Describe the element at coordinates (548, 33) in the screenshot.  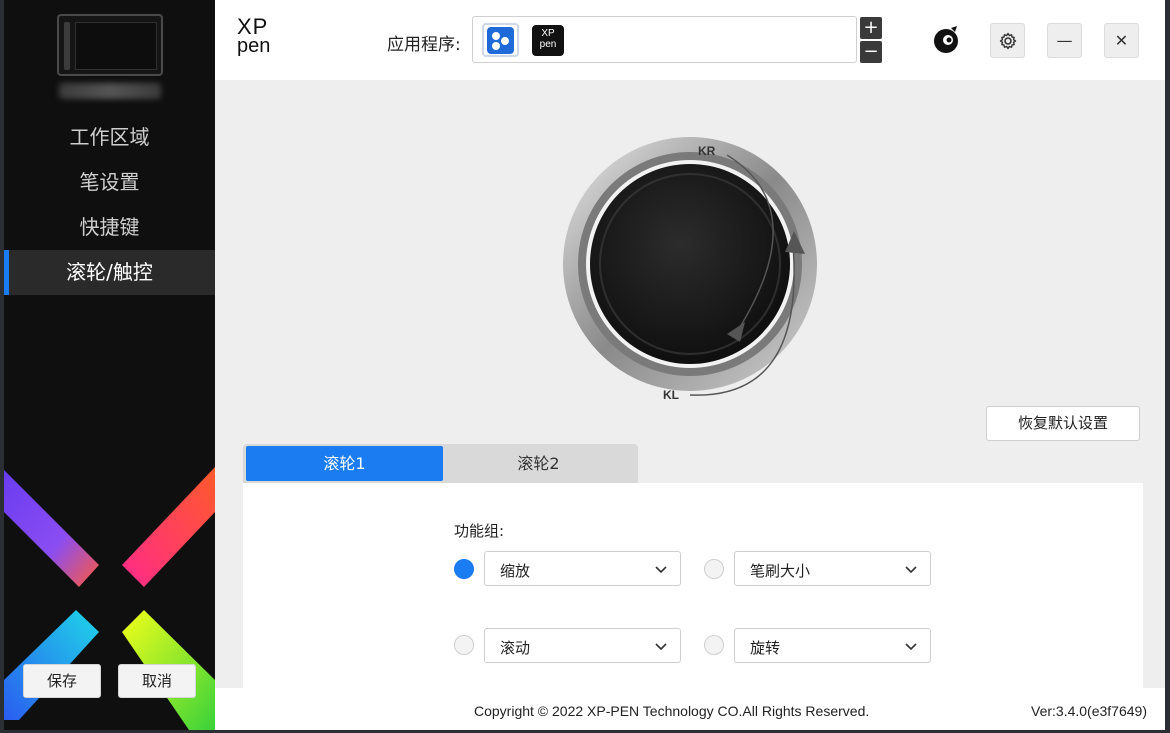
I see `app-icon-xppen-line1: XP` at that location.